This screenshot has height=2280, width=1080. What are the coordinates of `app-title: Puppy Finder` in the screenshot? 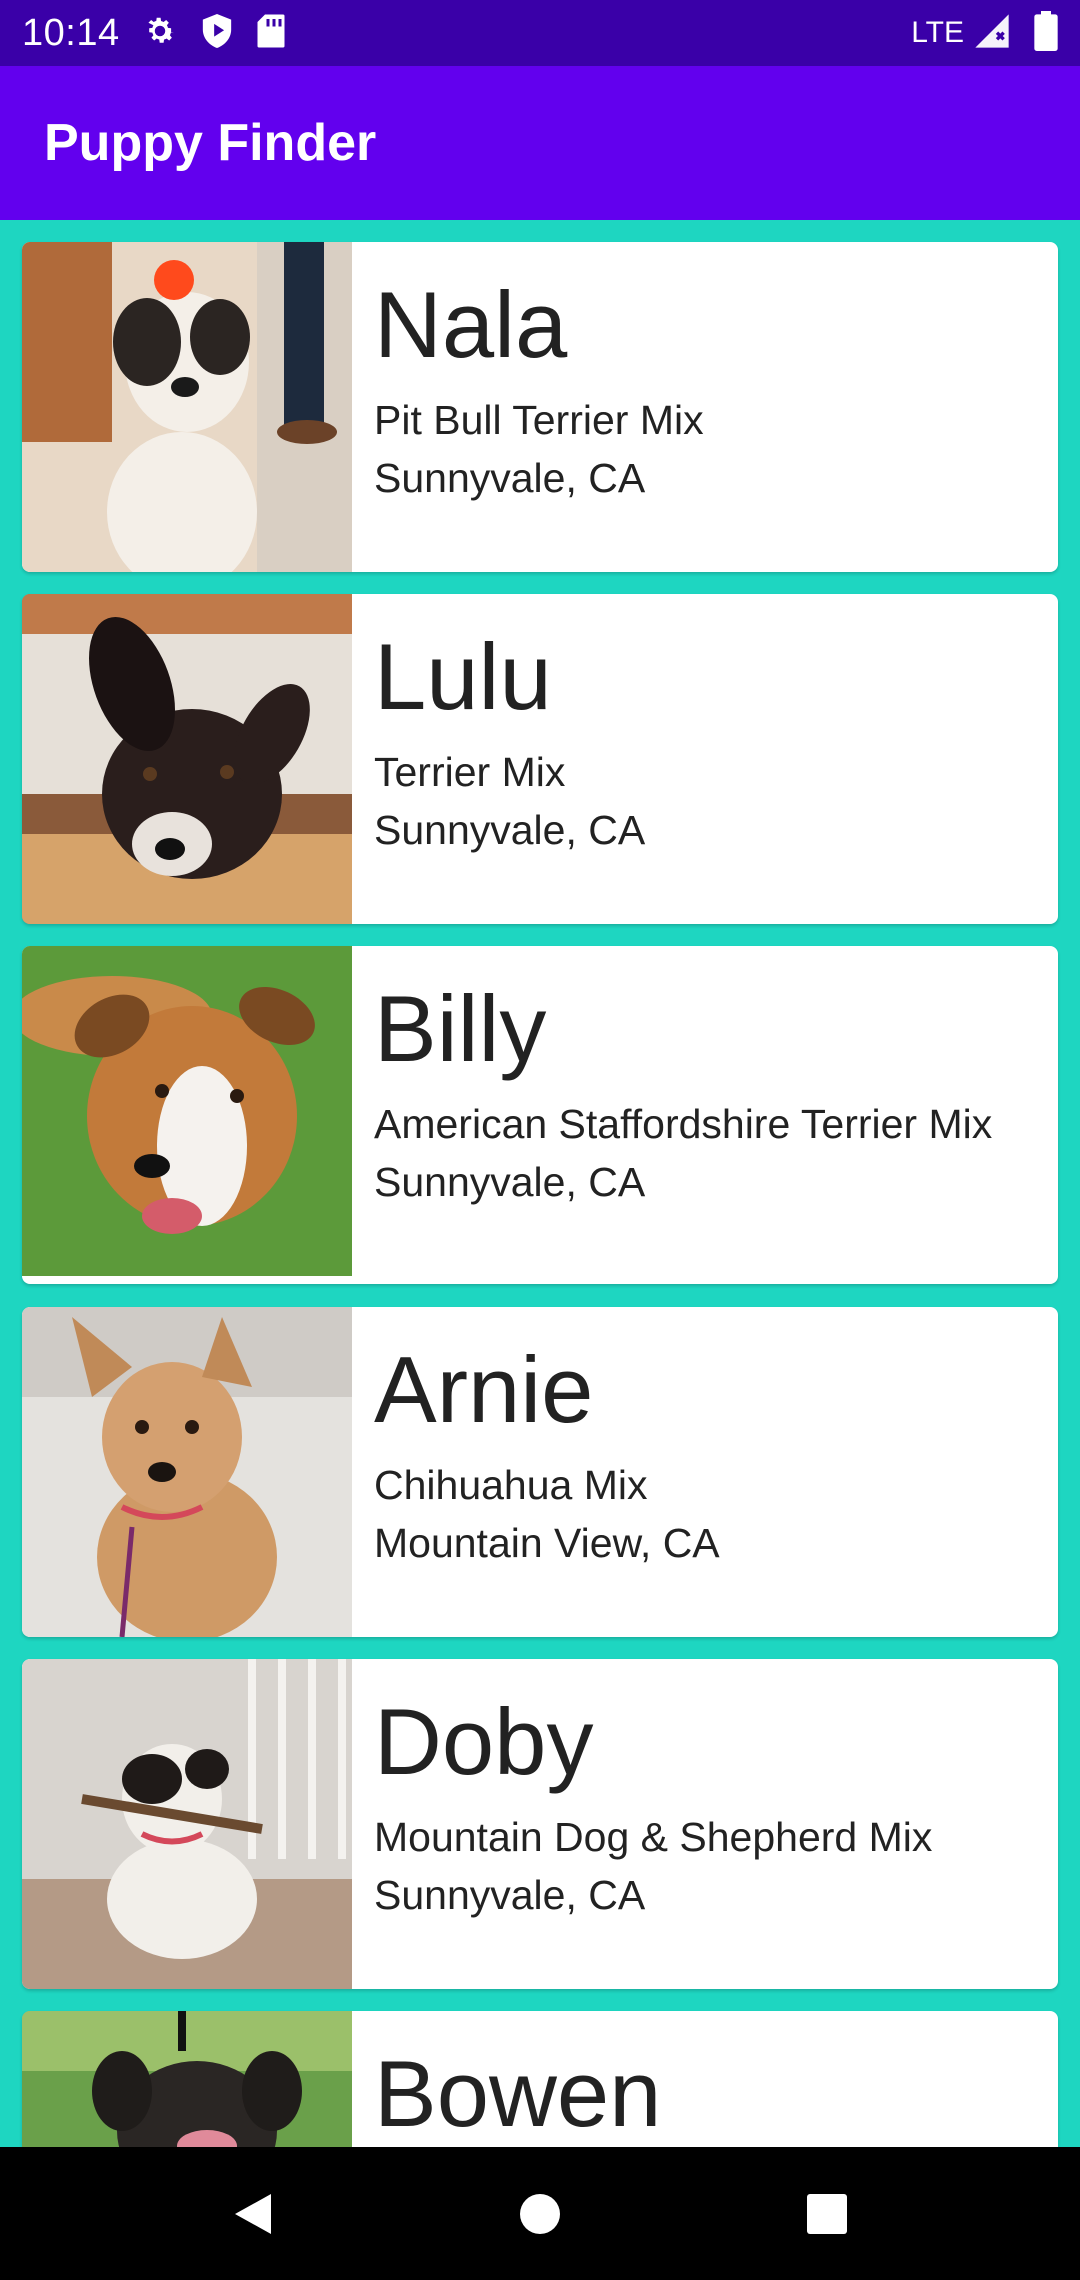 It's located at (210, 143).